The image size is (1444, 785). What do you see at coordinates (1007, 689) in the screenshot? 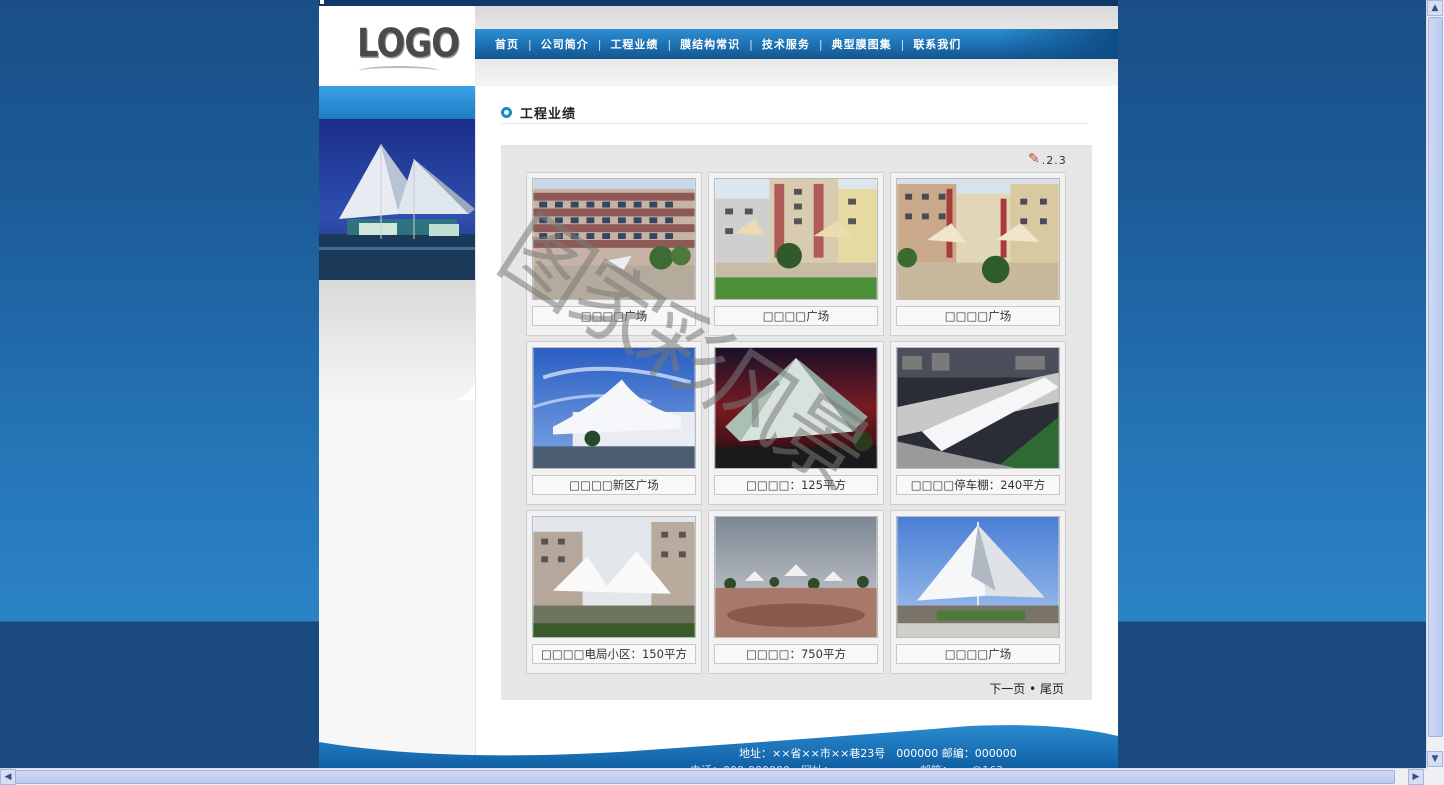
I see `next-page-link: 下一页` at bounding box center [1007, 689].